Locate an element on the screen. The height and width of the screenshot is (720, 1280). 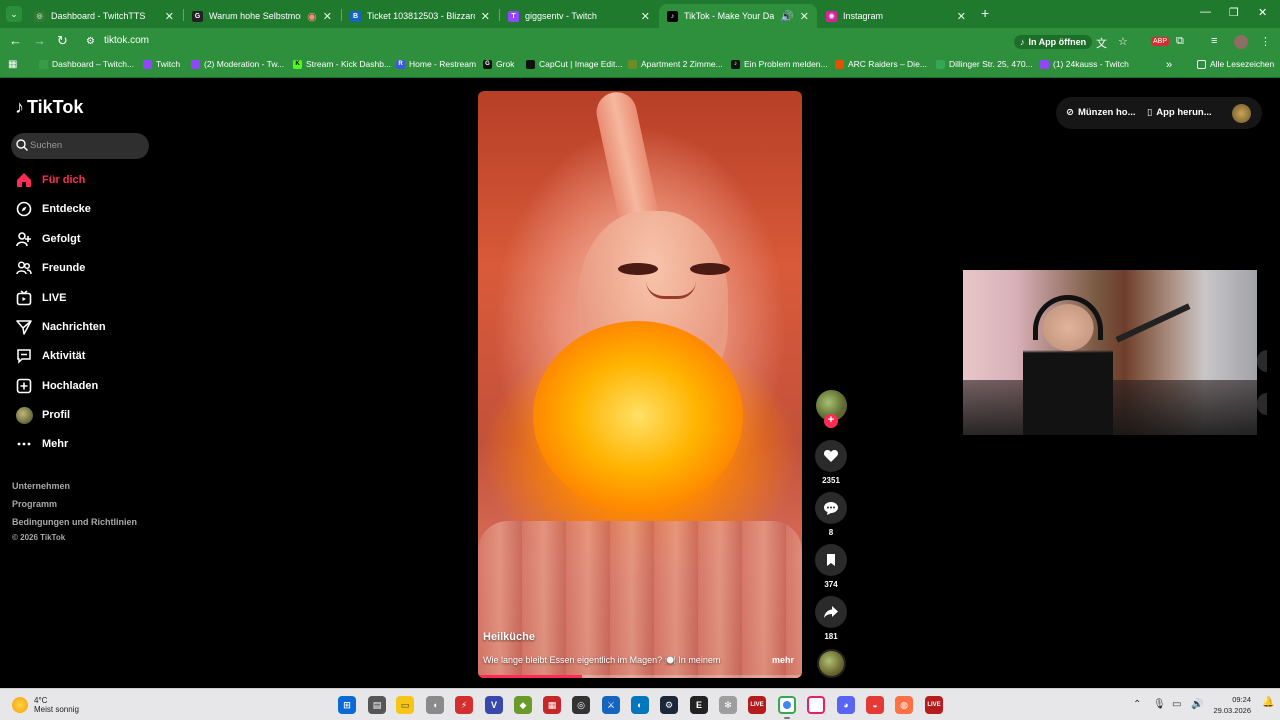
apps-grid-icon: ▦ is located at coordinates (12, 64).